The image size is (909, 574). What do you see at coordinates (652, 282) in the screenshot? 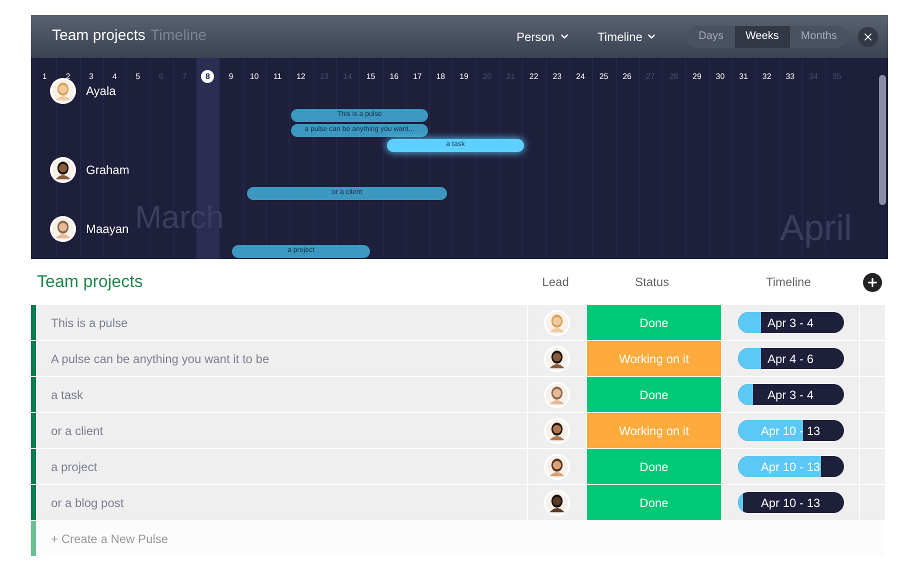
I see `column-header: Status` at bounding box center [652, 282].